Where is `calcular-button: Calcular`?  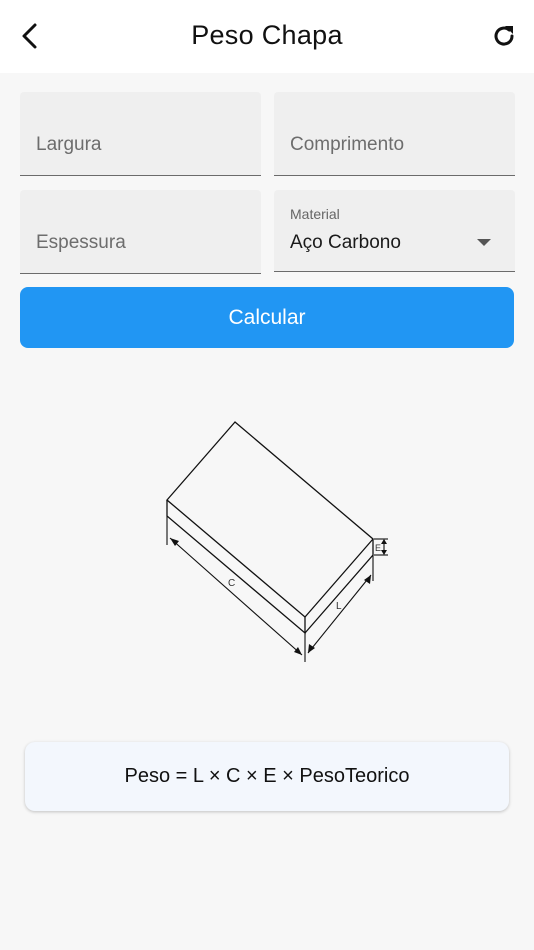 calcular-button: Calcular is located at coordinates (267, 317).